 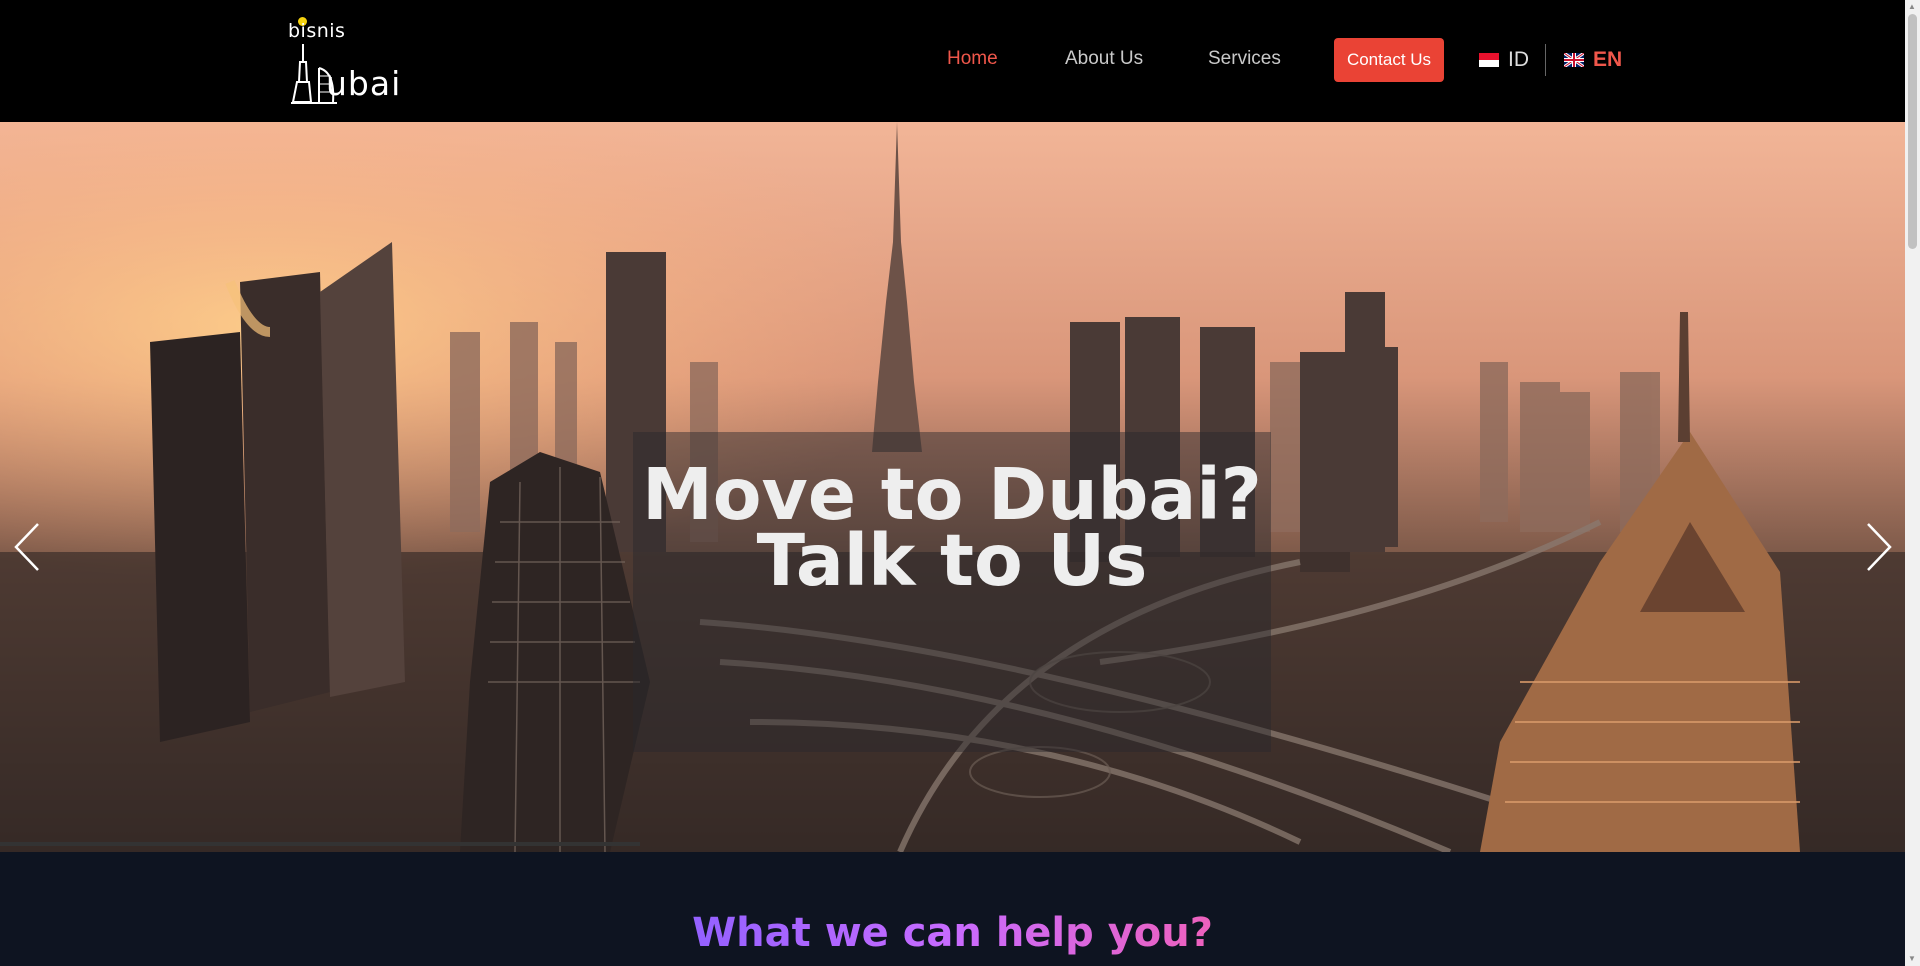 I want to click on lang-option-en: EN, so click(x=1593, y=60).